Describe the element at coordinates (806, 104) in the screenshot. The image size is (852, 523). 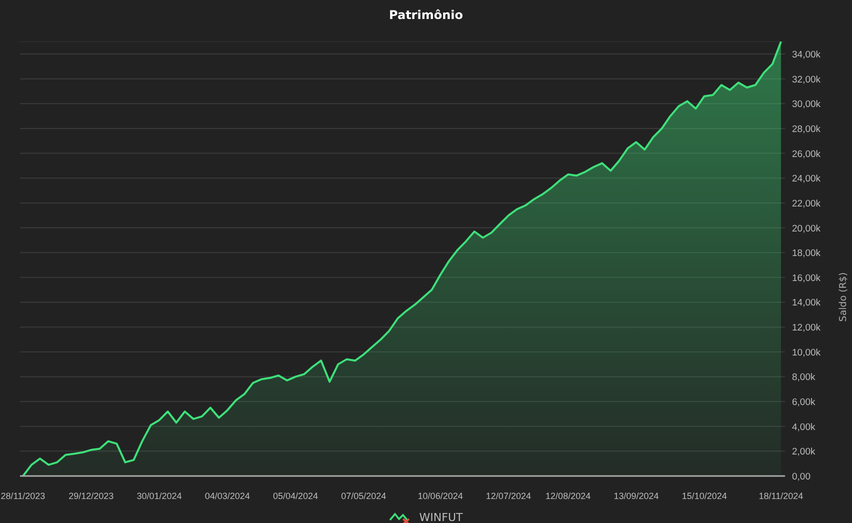
I see `y-tick-label: 30,00k` at that location.